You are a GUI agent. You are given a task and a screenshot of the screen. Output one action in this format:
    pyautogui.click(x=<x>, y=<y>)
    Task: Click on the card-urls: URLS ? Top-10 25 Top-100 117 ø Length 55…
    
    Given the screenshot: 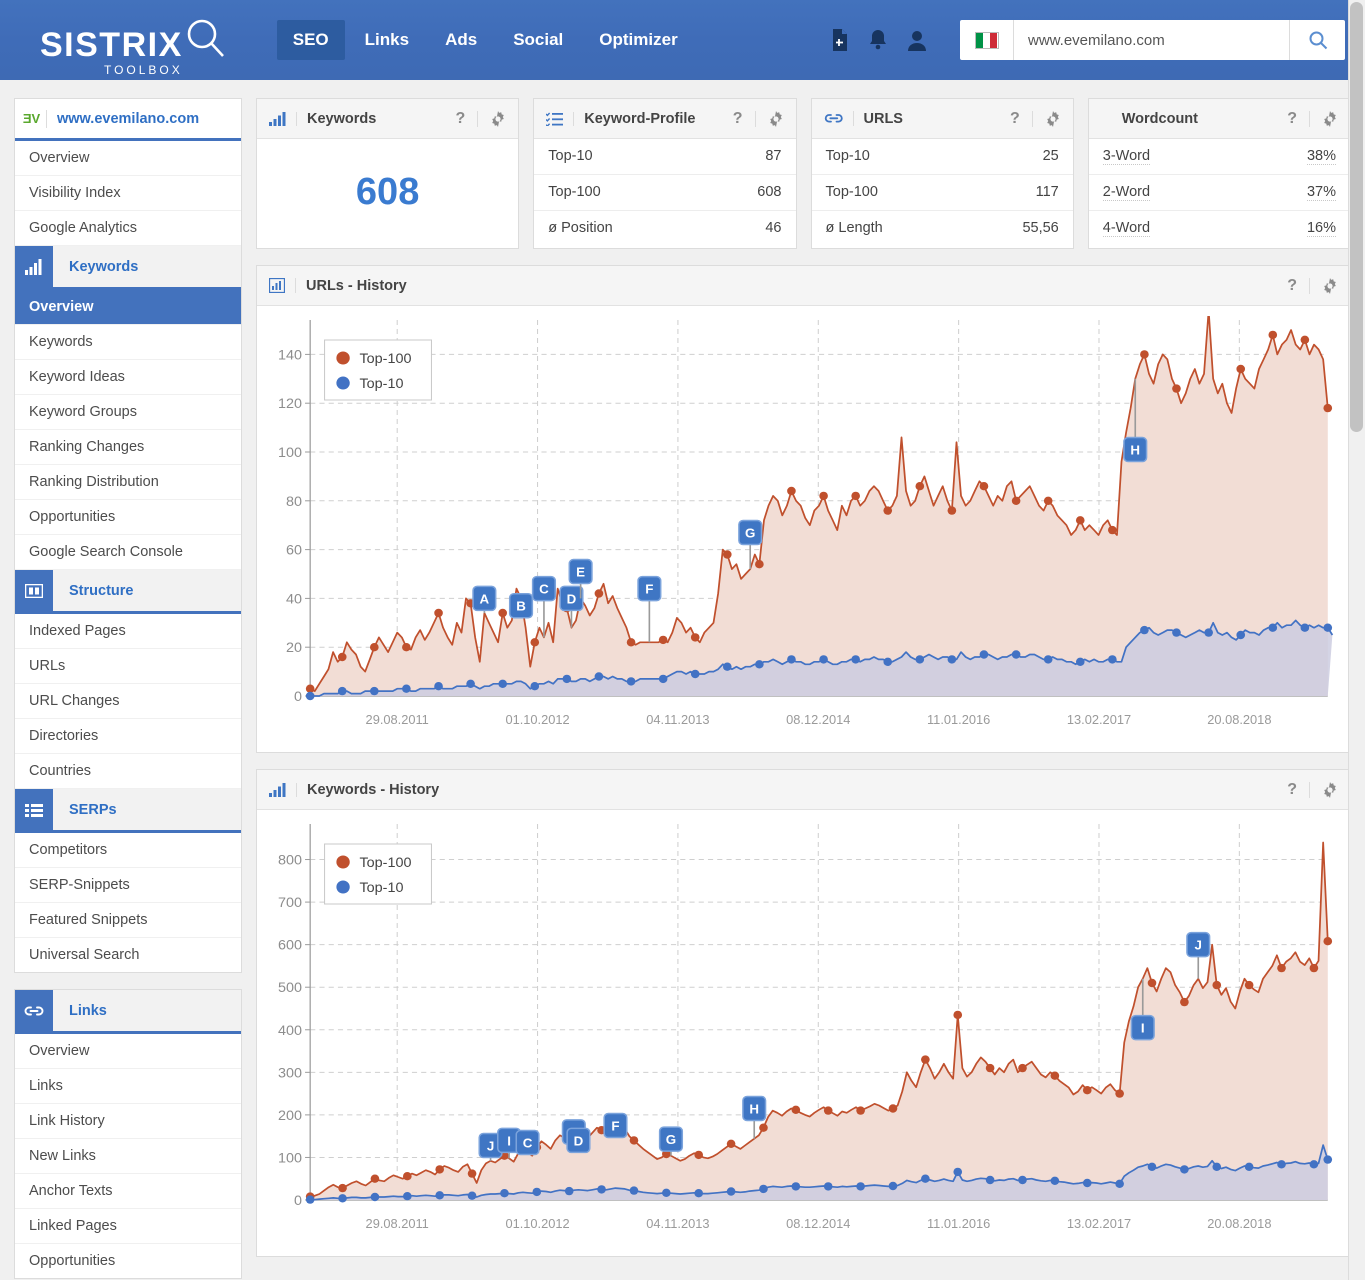 What is the action you would take?
    pyautogui.click(x=942, y=173)
    